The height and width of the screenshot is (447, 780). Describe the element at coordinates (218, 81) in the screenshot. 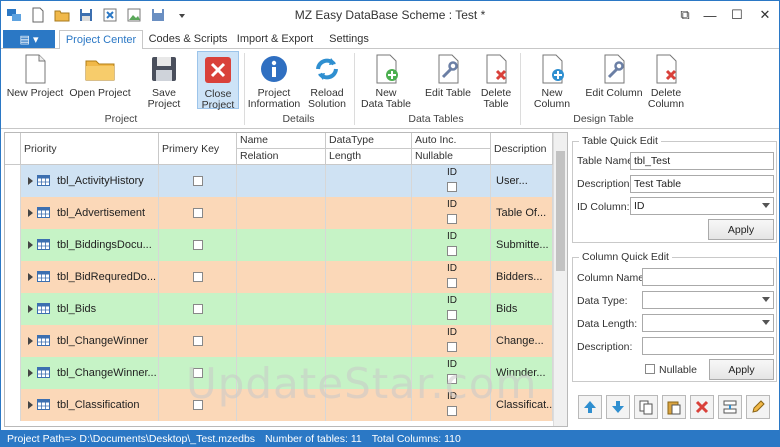

I see `close-project-button: Close Project` at that location.